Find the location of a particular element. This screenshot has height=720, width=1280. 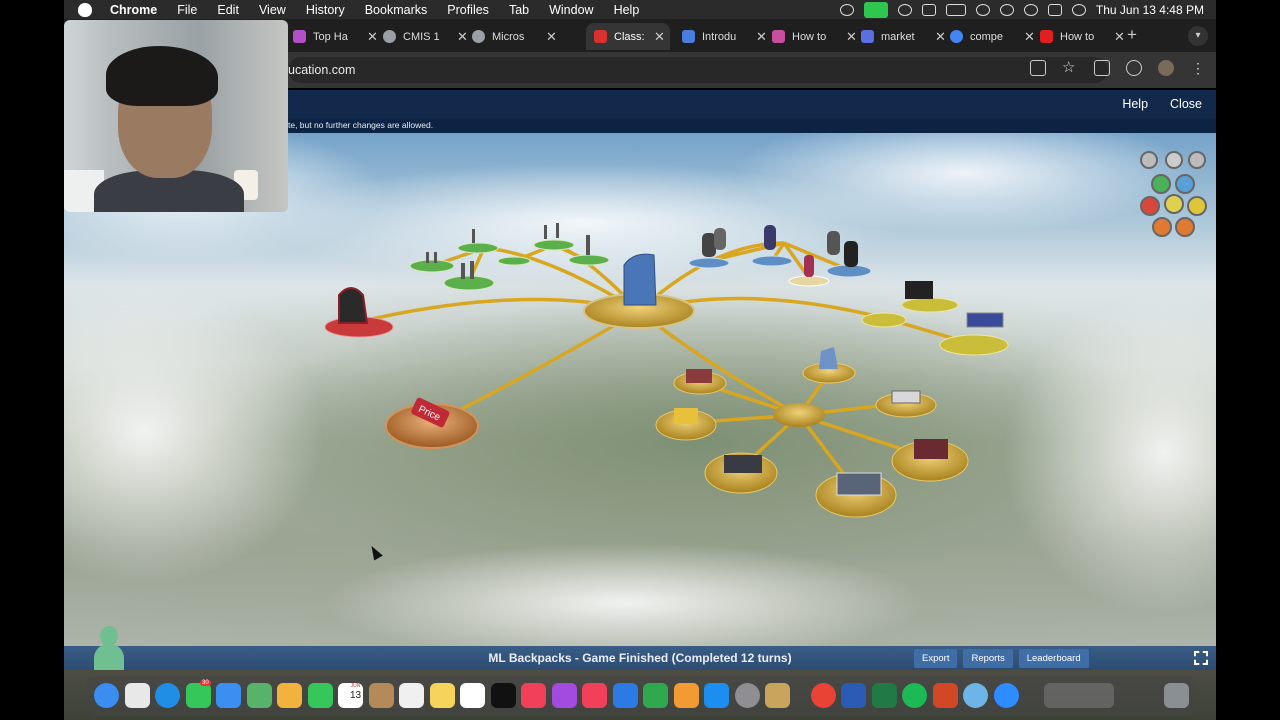

facetime-status-icon is located at coordinates (875, 9).